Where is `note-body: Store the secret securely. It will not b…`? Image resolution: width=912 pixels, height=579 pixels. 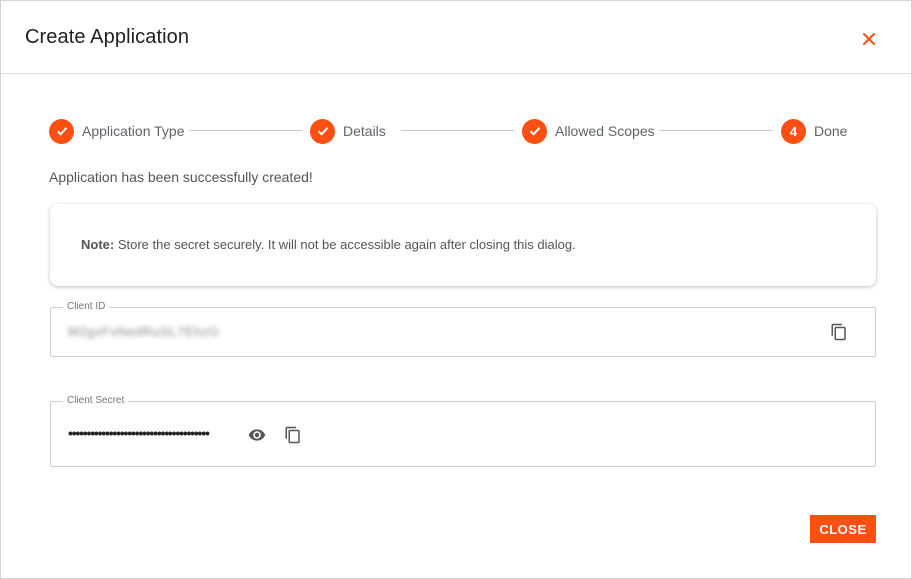 note-body: Store the secret securely. It will not b… is located at coordinates (345, 244).